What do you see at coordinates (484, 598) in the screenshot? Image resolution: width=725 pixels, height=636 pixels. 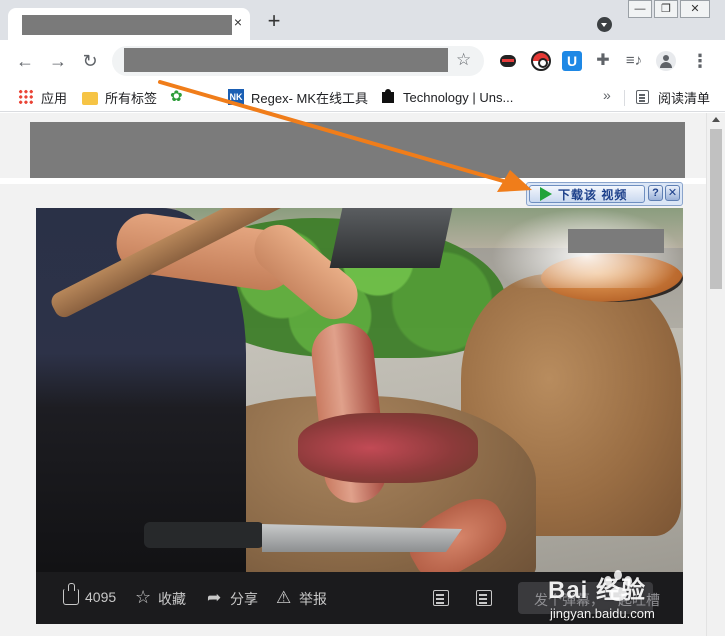 I see `danmu-settings-icon` at bounding box center [484, 598].